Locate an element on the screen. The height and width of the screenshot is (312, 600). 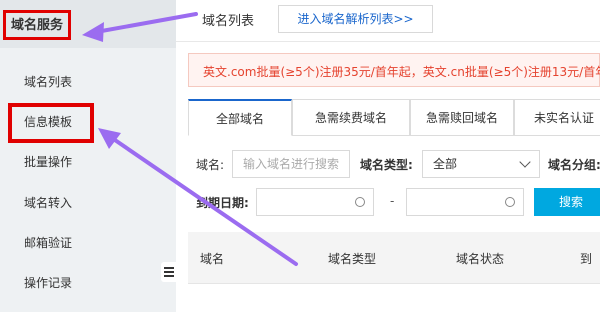
tab-label: 急需赎回域名 is located at coordinates (461, 118).